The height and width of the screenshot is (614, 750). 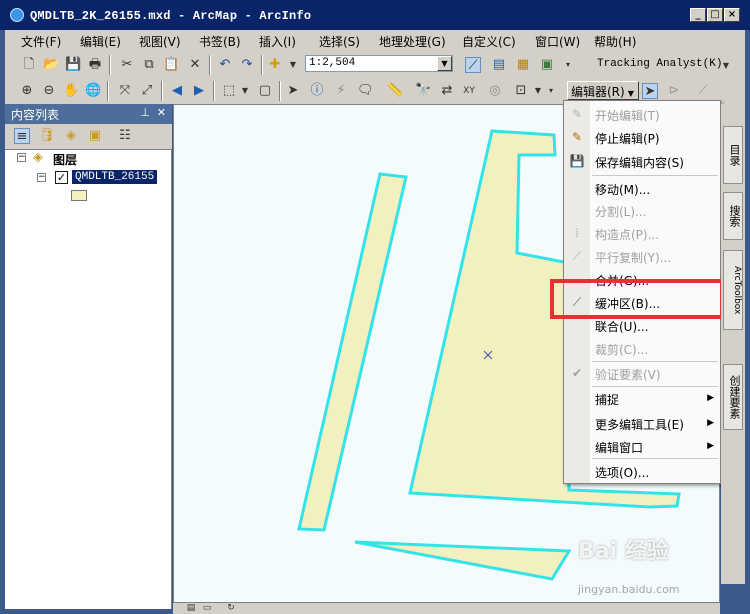 I want to click on delete-icon: ✕, so click(x=195, y=65).